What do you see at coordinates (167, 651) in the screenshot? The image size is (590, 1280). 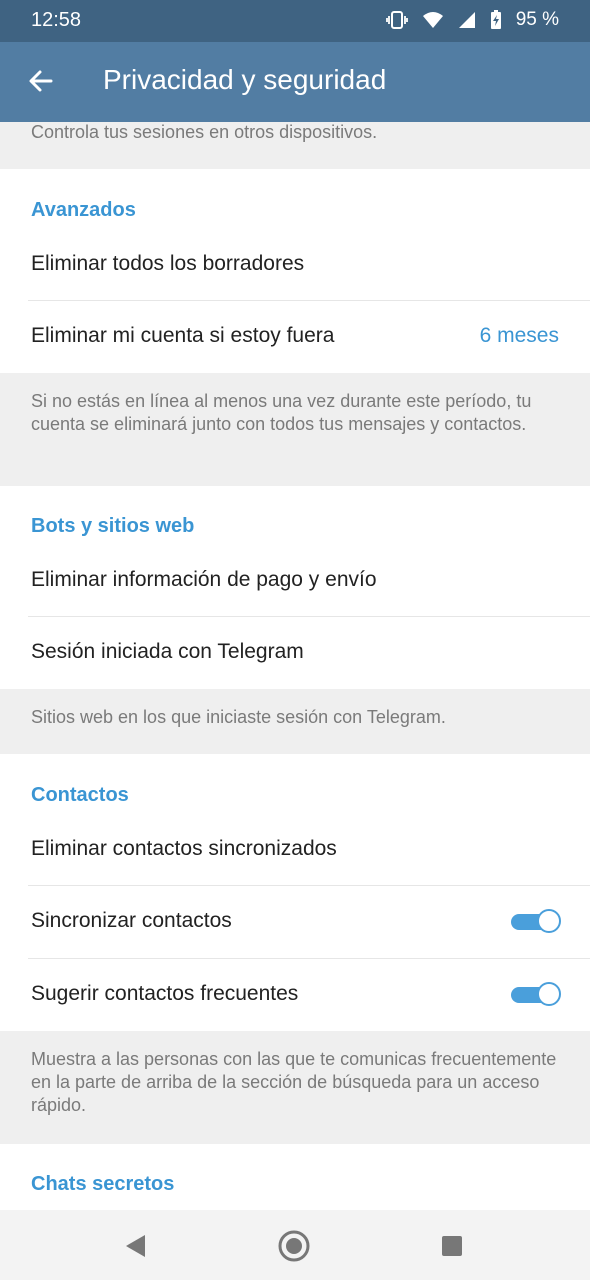 I see `telegram-login-label: Sesión iniciada con Telegram` at bounding box center [167, 651].